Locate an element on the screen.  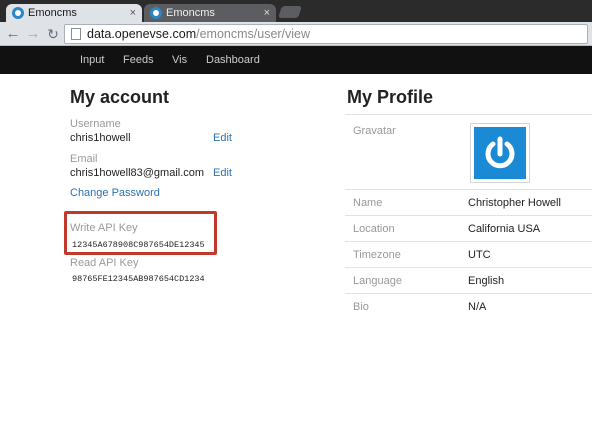
nav-feeds: Feeds is located at coordinates (138, 60).